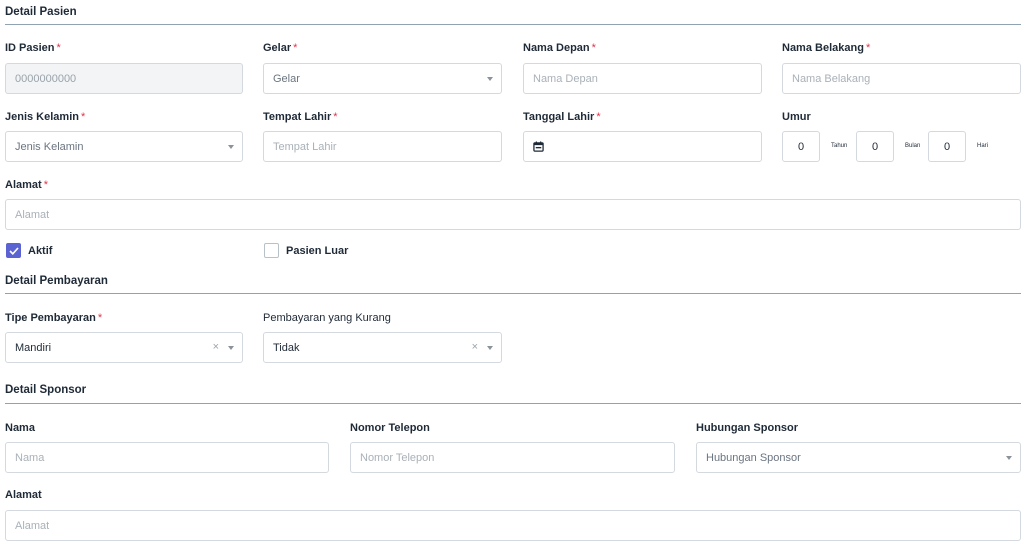 This screenshot has width=1029, height=553. I want to click on tipe-pembayaran-label: Tipe Pembayaran *, so click(54, 318).